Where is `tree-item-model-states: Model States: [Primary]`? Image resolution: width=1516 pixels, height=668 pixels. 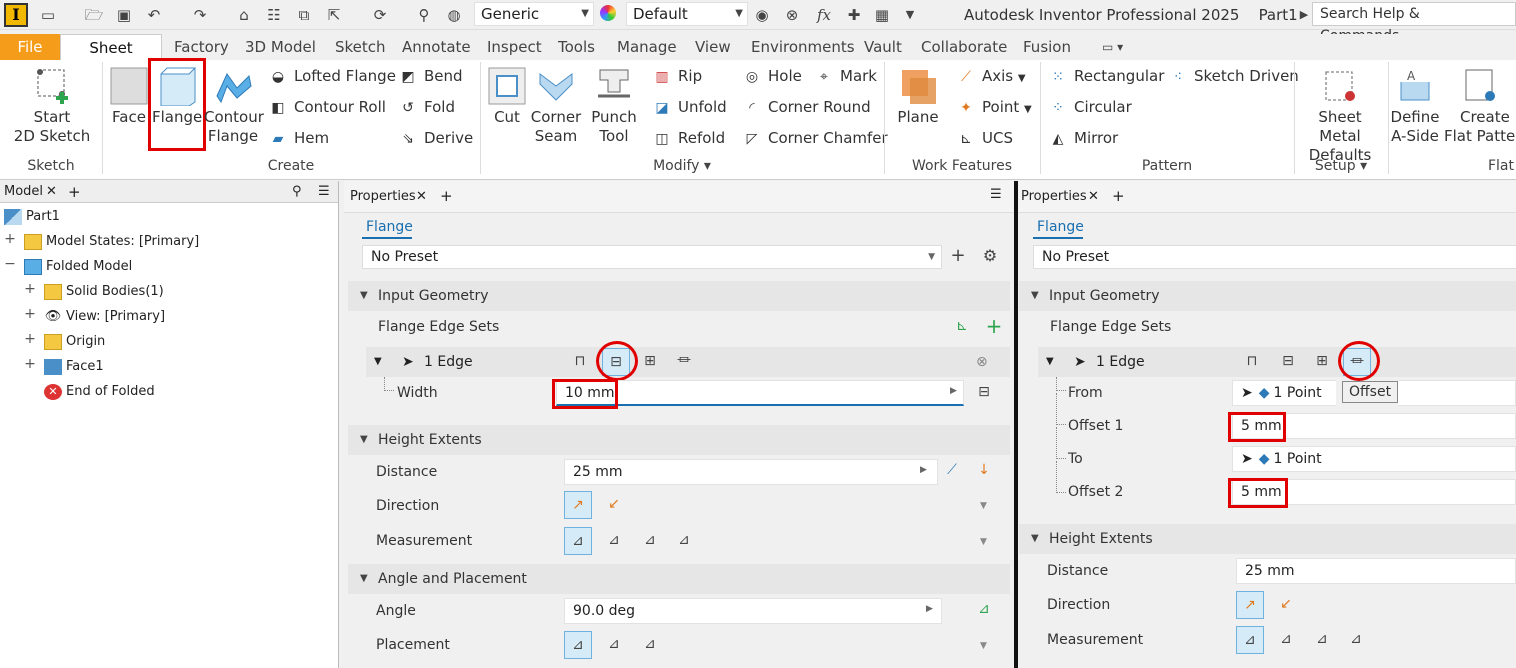
tree-item-model-states: Model States: [Primary] is located at coordinates (111, 242).